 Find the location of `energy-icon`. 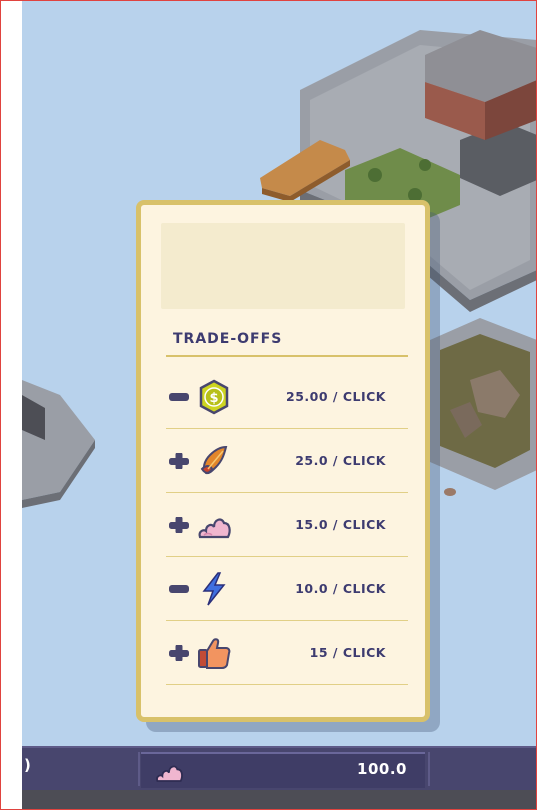

energy-icon is located at coordinates (214, 589).